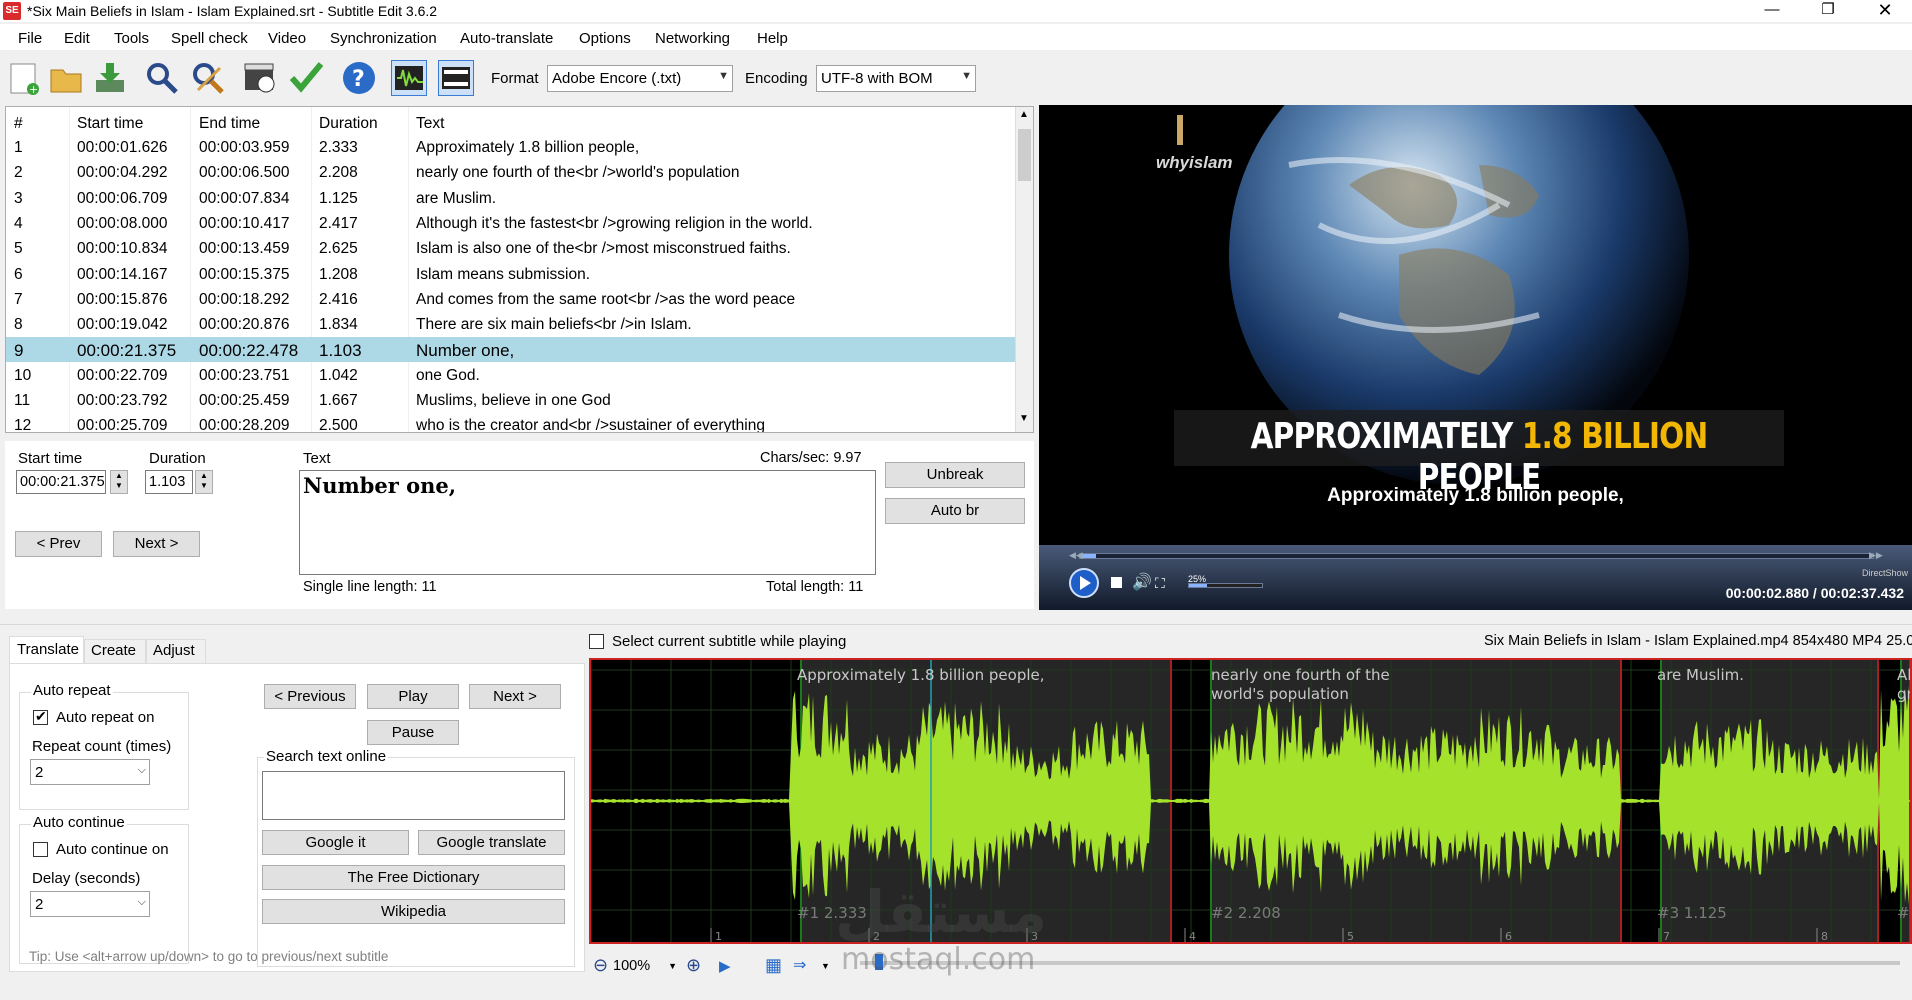 The height and width of the screenshot is (1000, 1912). What do you see at coordinates (1116, 582) in the screenshot?
I see `stop-icon` at bounding box center [1116, 582].